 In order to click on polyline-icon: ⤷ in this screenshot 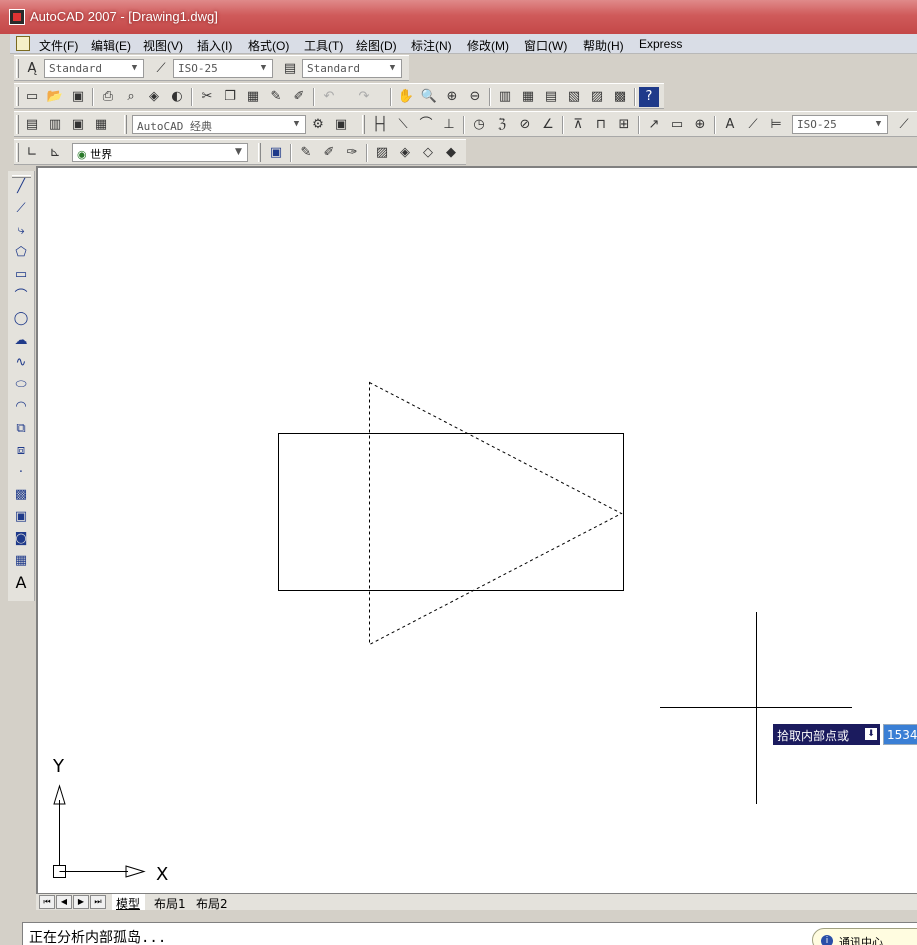, I will do `click(21, 231)`.